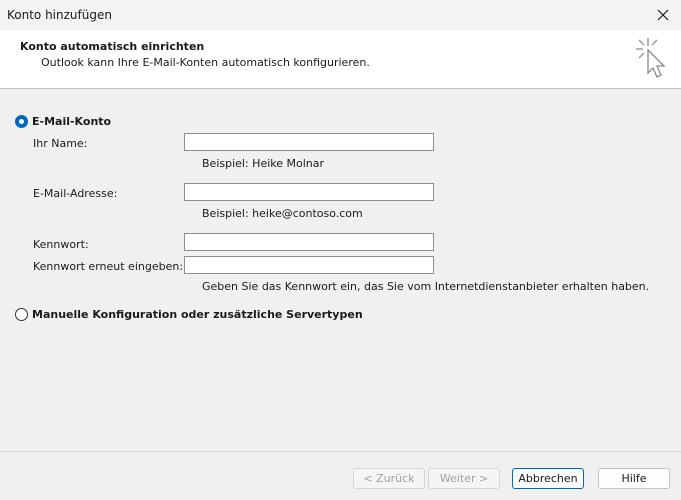 The width and height of the screenshot is (681, 500). Describe the element at coordinates (21, 121) in the screenshot. I see `email-account-radio` at that location.